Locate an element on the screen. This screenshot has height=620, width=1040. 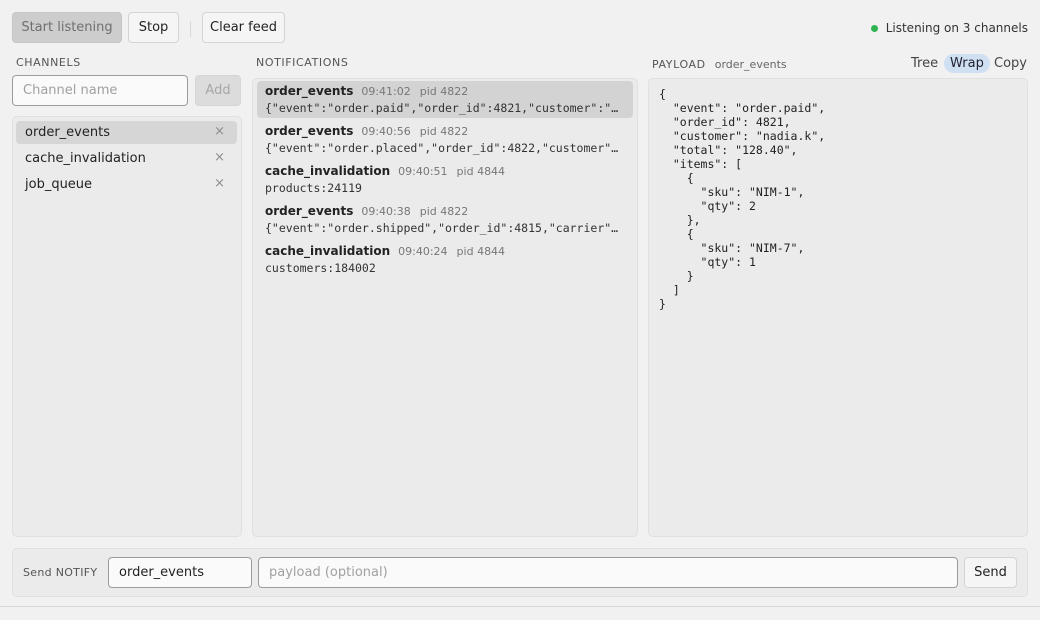
channel-name: job_queue is located at coordinates (59, 184).